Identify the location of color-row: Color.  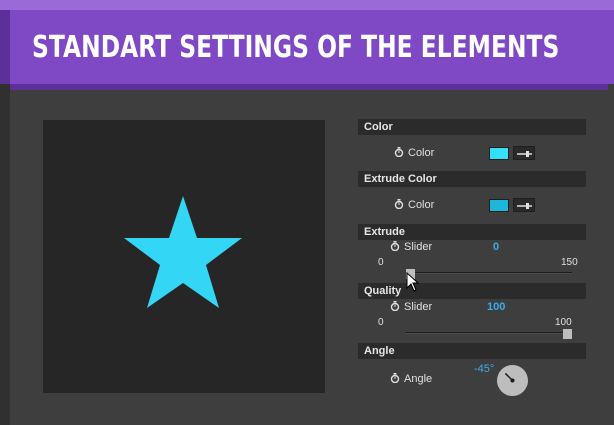
(414, 153).